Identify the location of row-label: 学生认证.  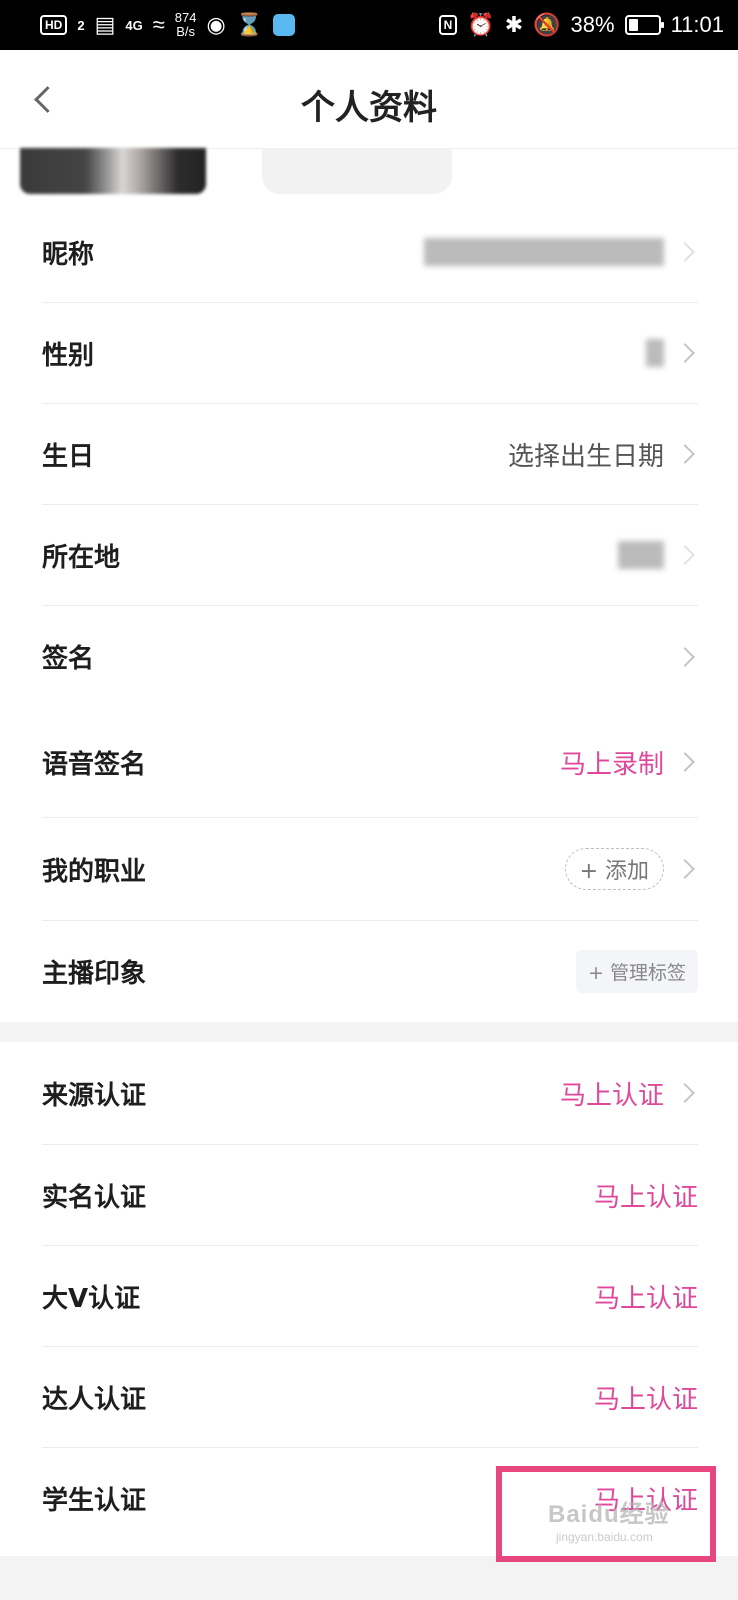
(94, 1501).